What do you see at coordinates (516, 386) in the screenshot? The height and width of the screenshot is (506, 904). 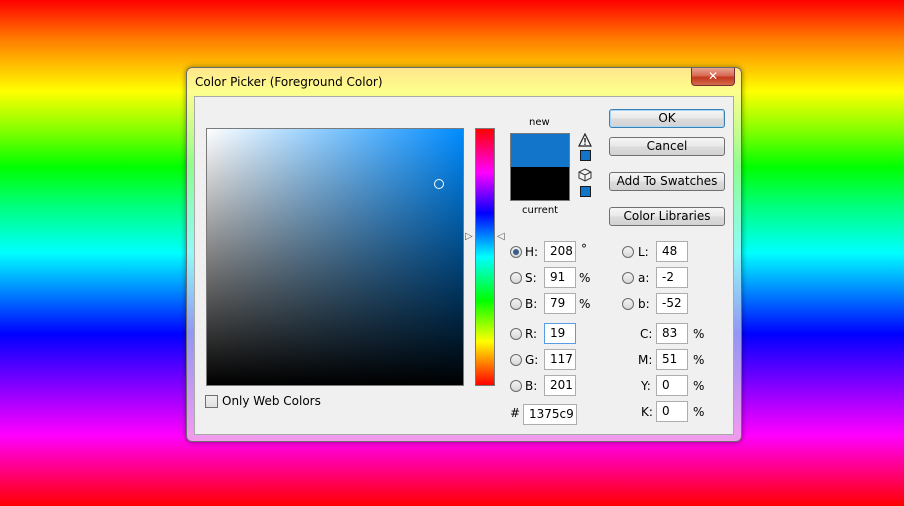 I see `radio-blue` at bounding box center [516, 386].